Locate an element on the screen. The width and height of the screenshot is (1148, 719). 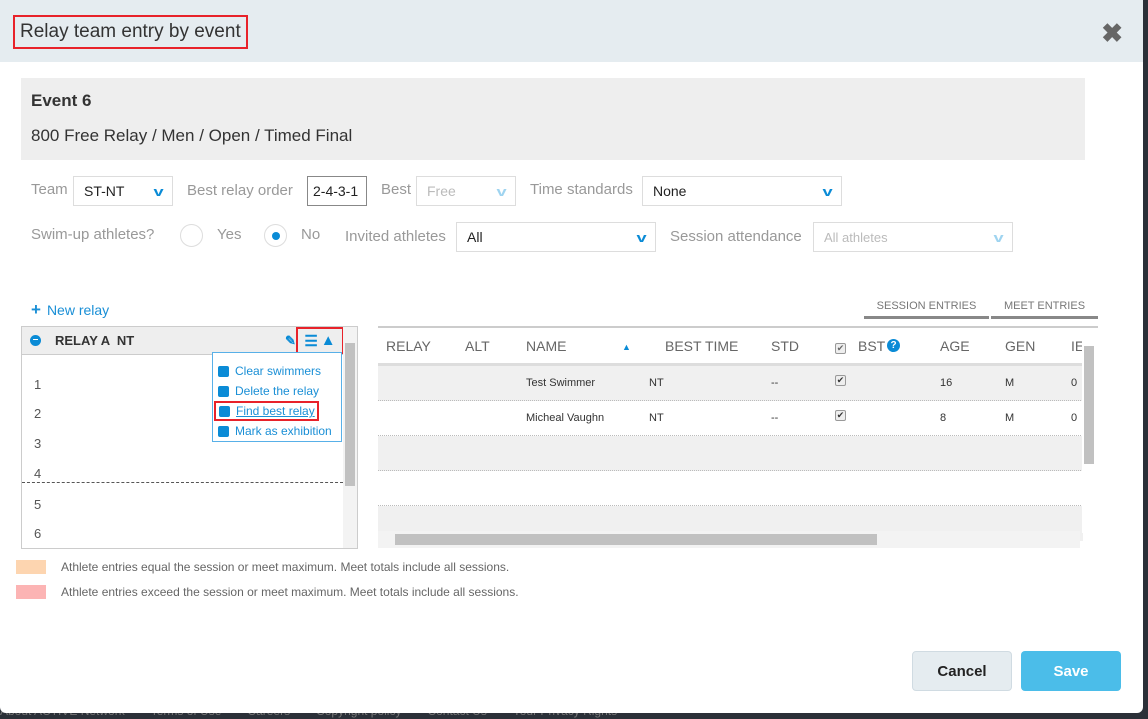
table-row: Micheal Vaughn NT -- ✔ 8 M 0 is located at coordinates (730, 418).